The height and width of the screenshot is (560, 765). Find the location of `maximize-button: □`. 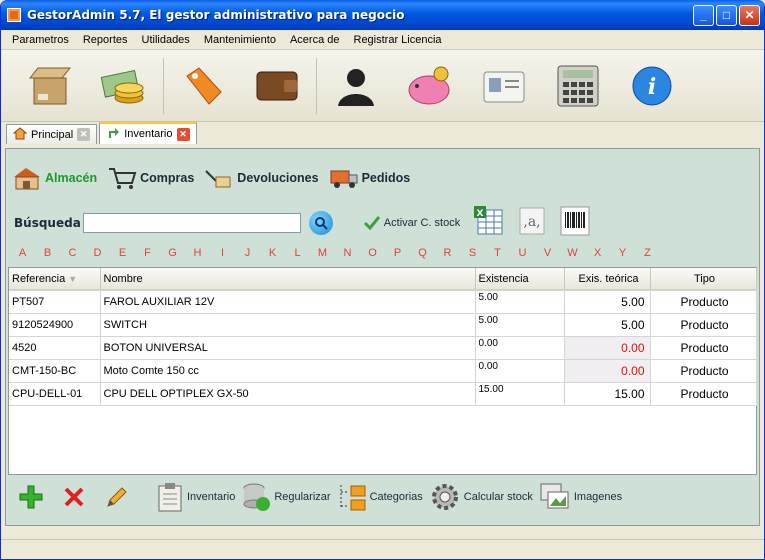

maximize-button: □ is located at coordinates (726, 15).